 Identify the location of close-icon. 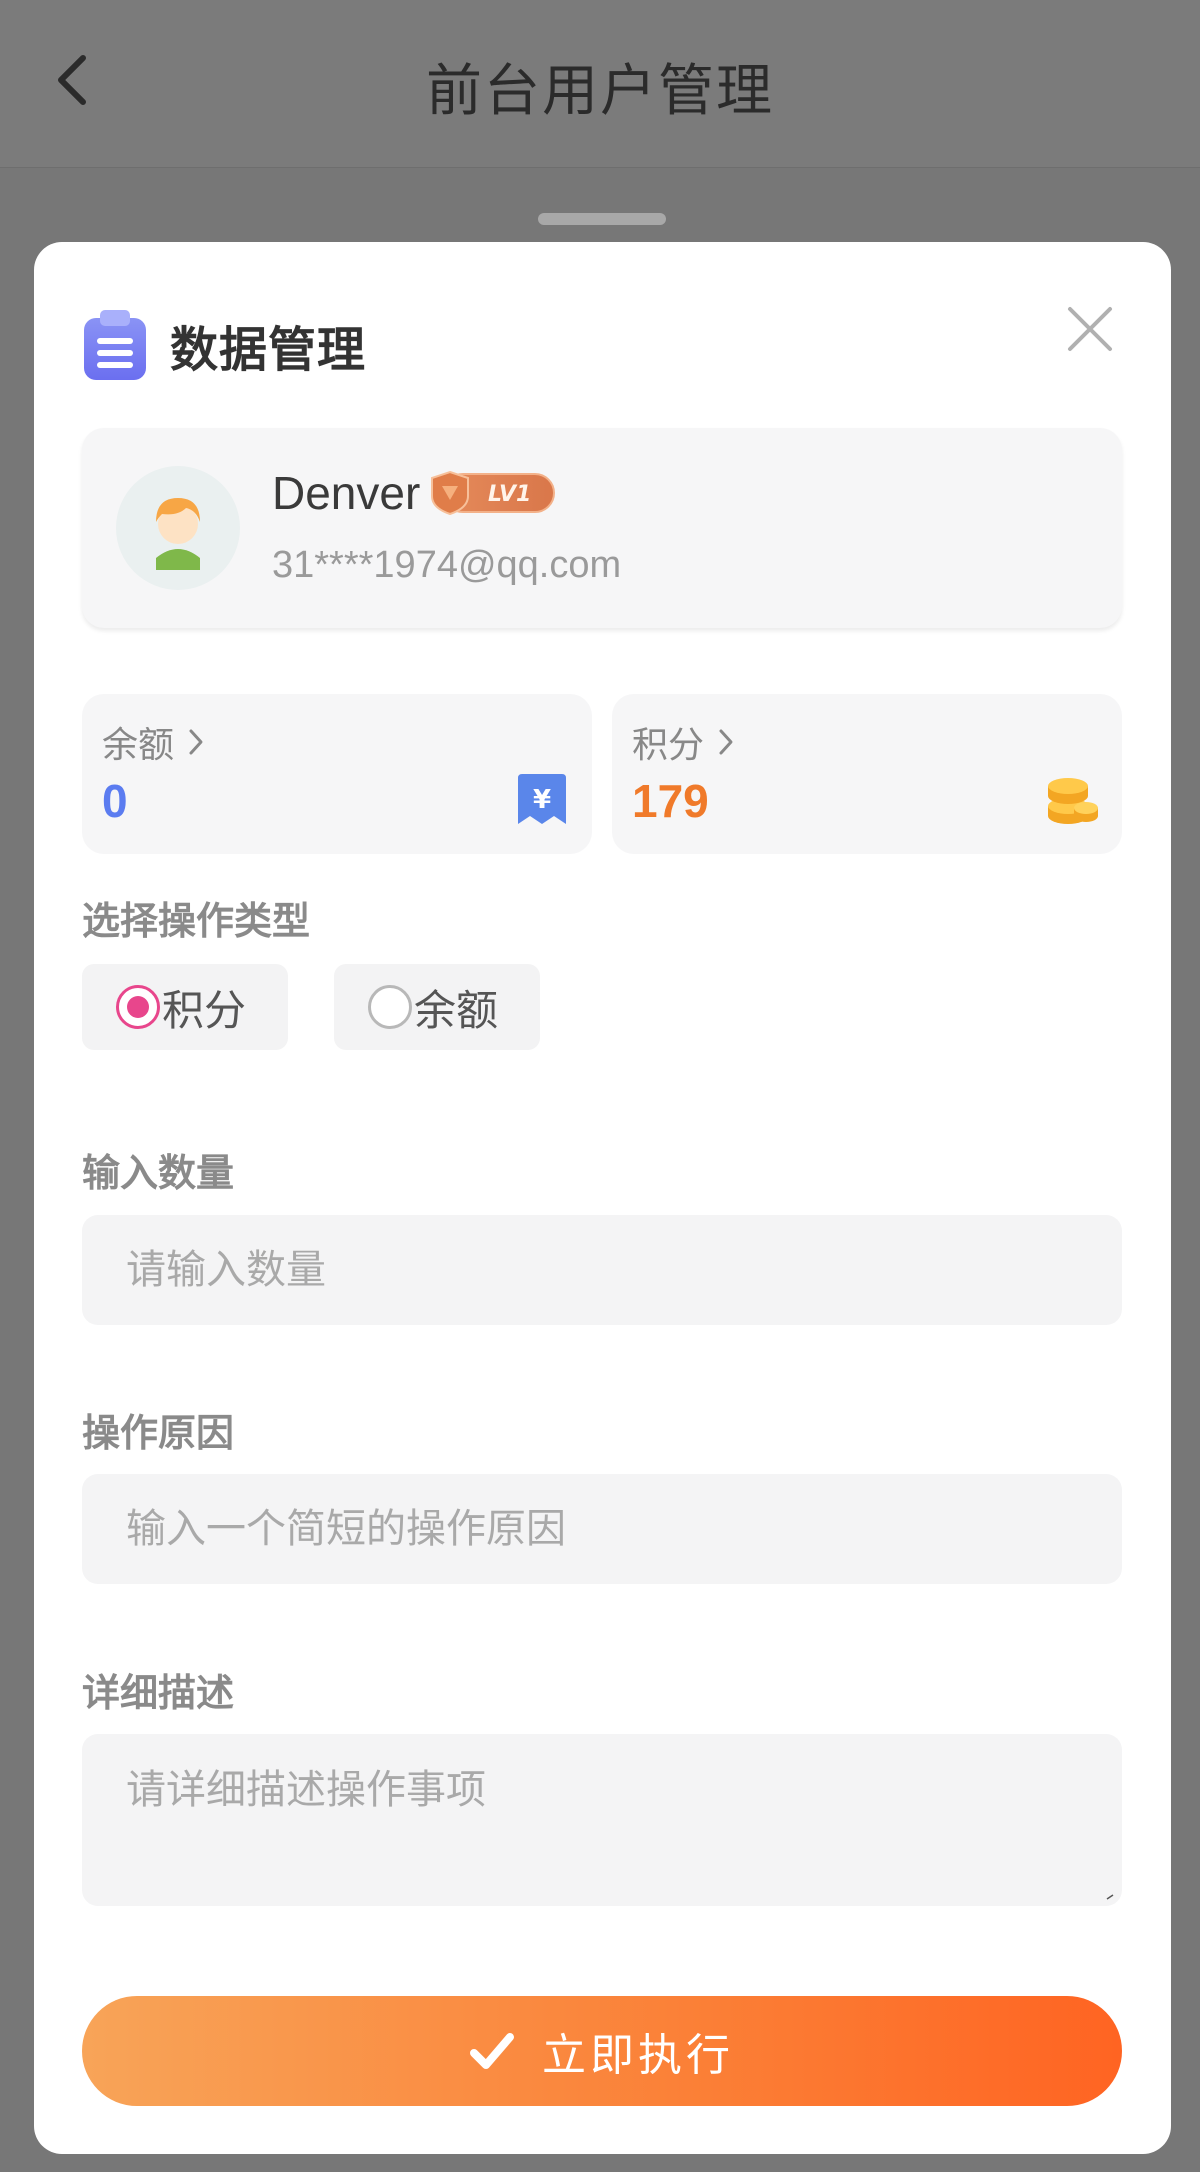
(1090, 329).